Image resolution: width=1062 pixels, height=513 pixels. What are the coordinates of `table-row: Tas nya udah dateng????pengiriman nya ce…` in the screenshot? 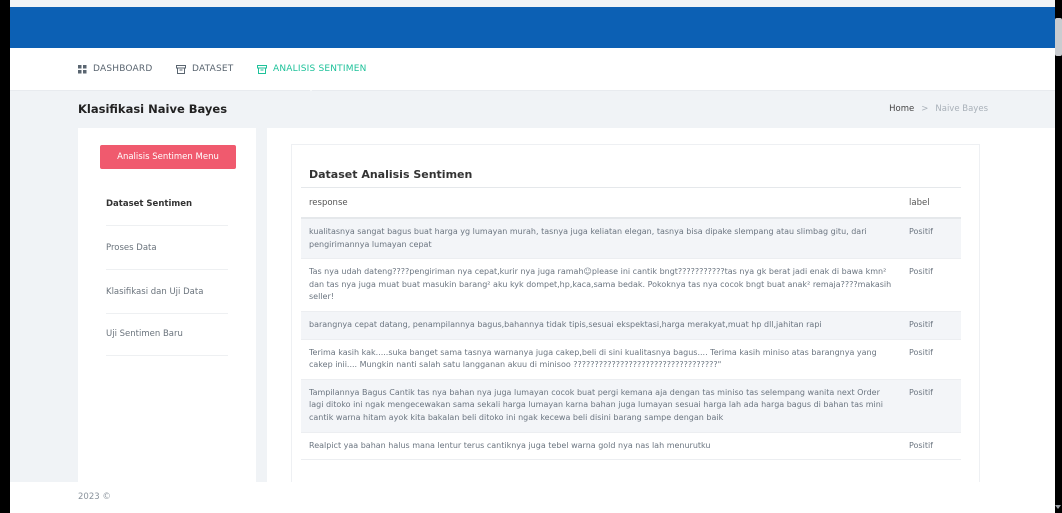 It's located at (631, 285).